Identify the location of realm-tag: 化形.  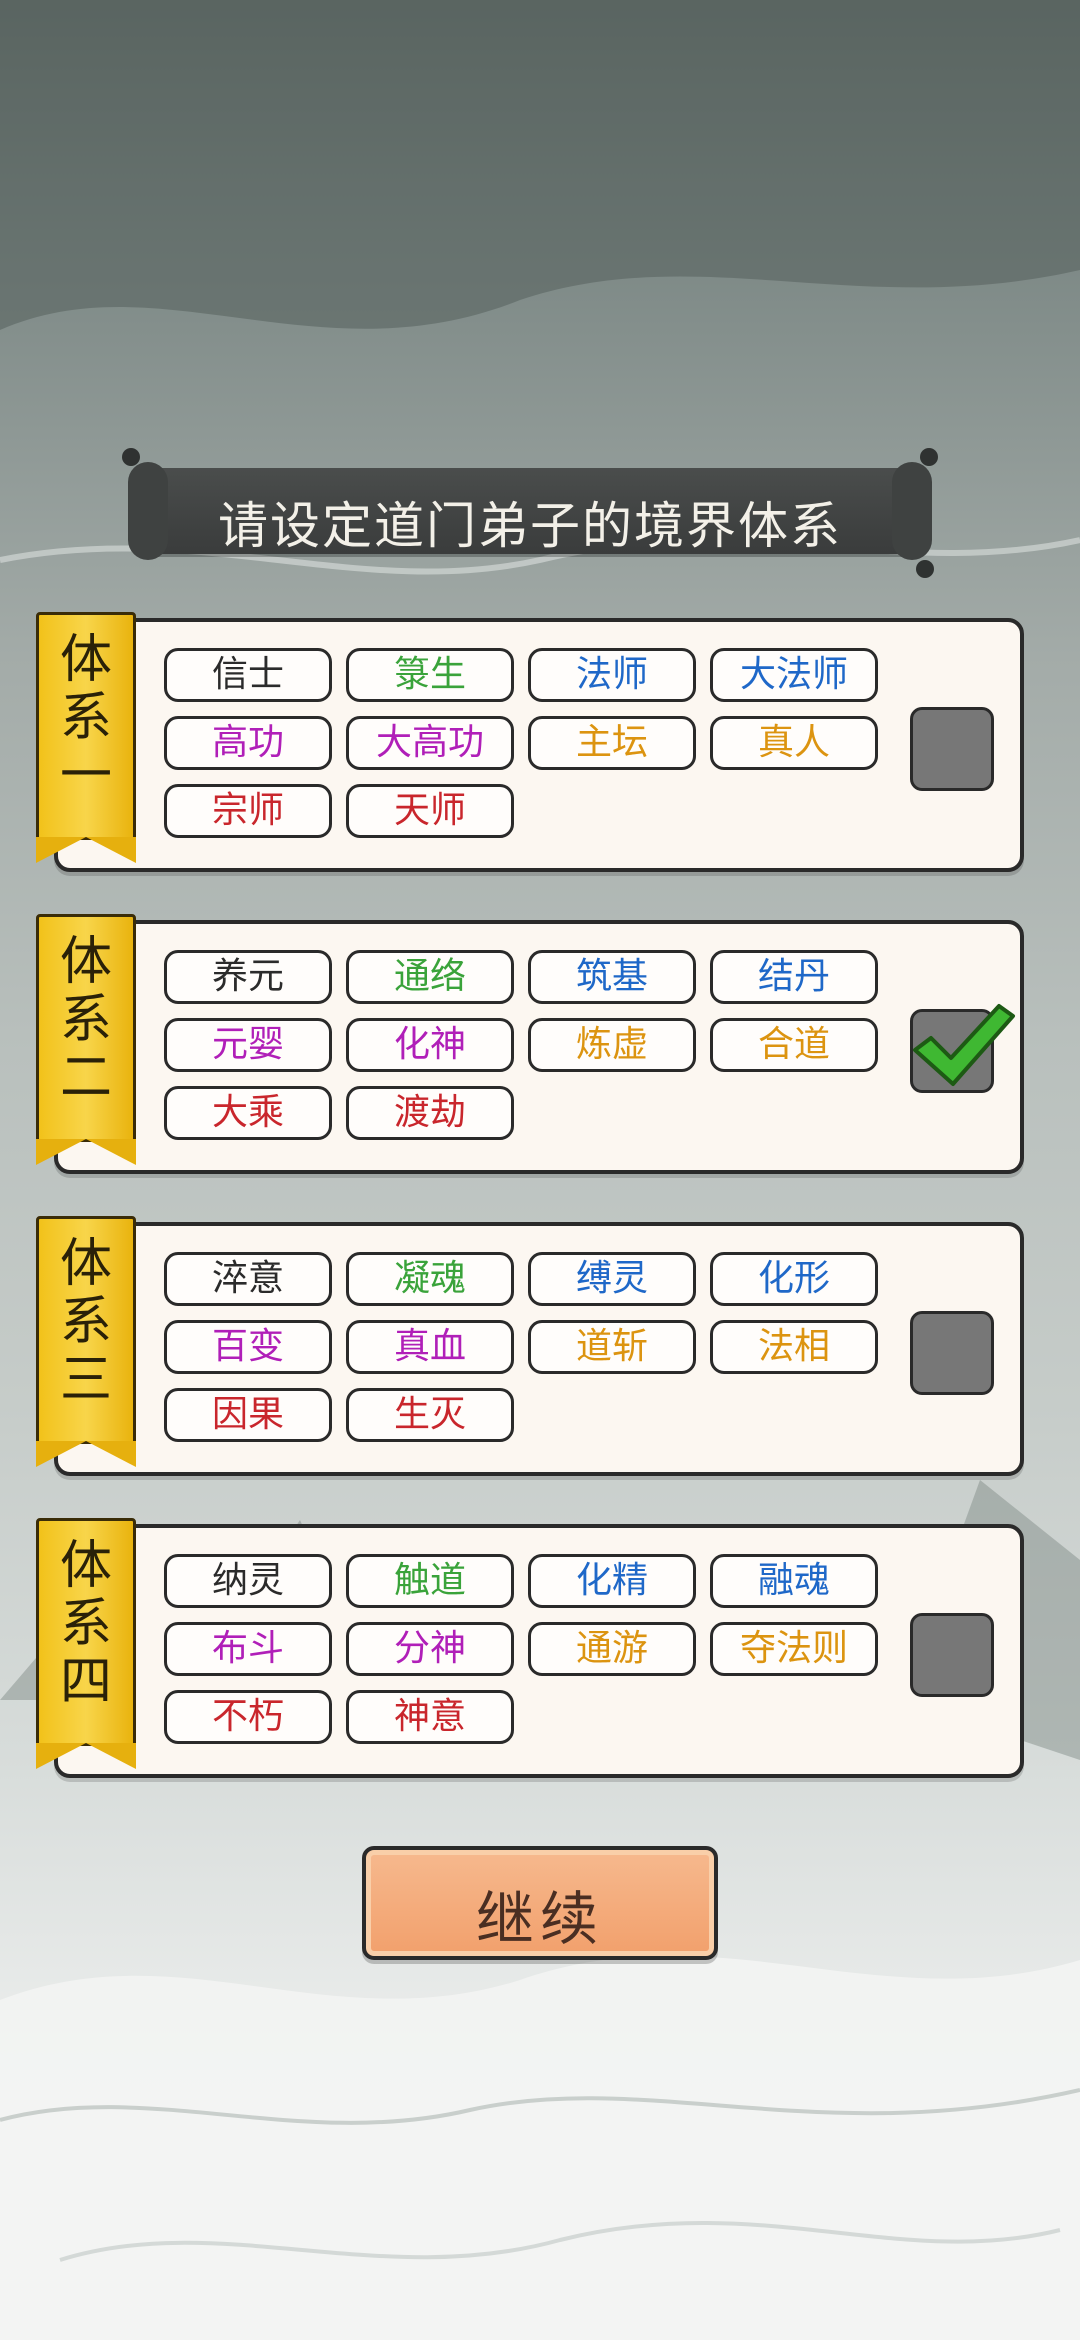
(794, 1279).